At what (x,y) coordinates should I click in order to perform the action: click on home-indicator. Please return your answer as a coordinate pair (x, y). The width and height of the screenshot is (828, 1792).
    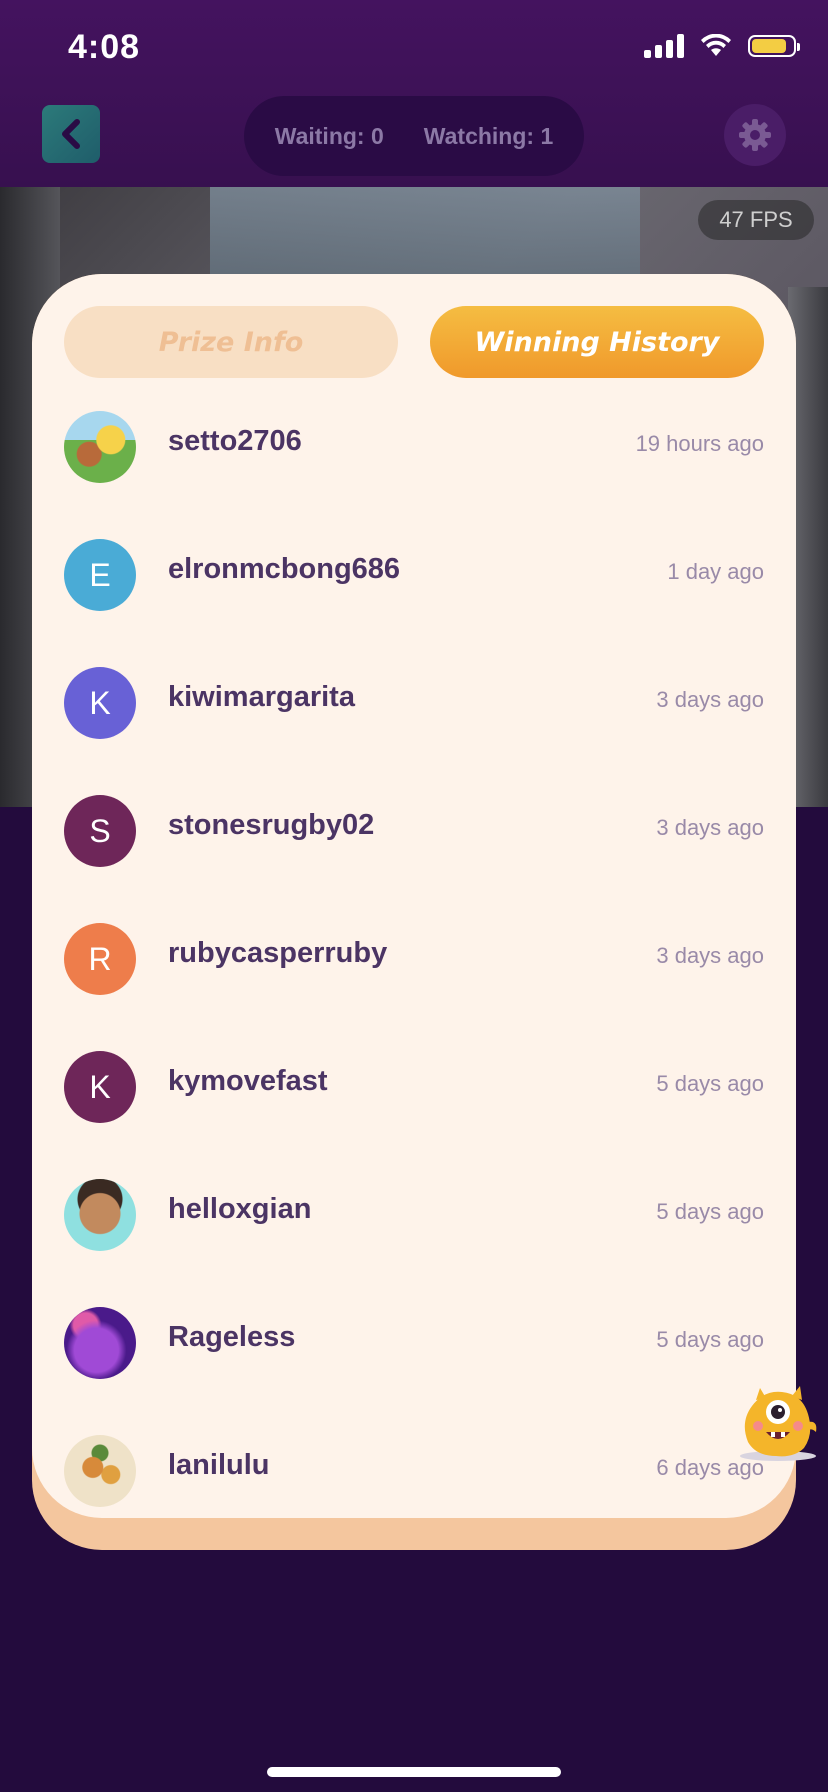
    Looking at the image, I should click on (414, 1772).